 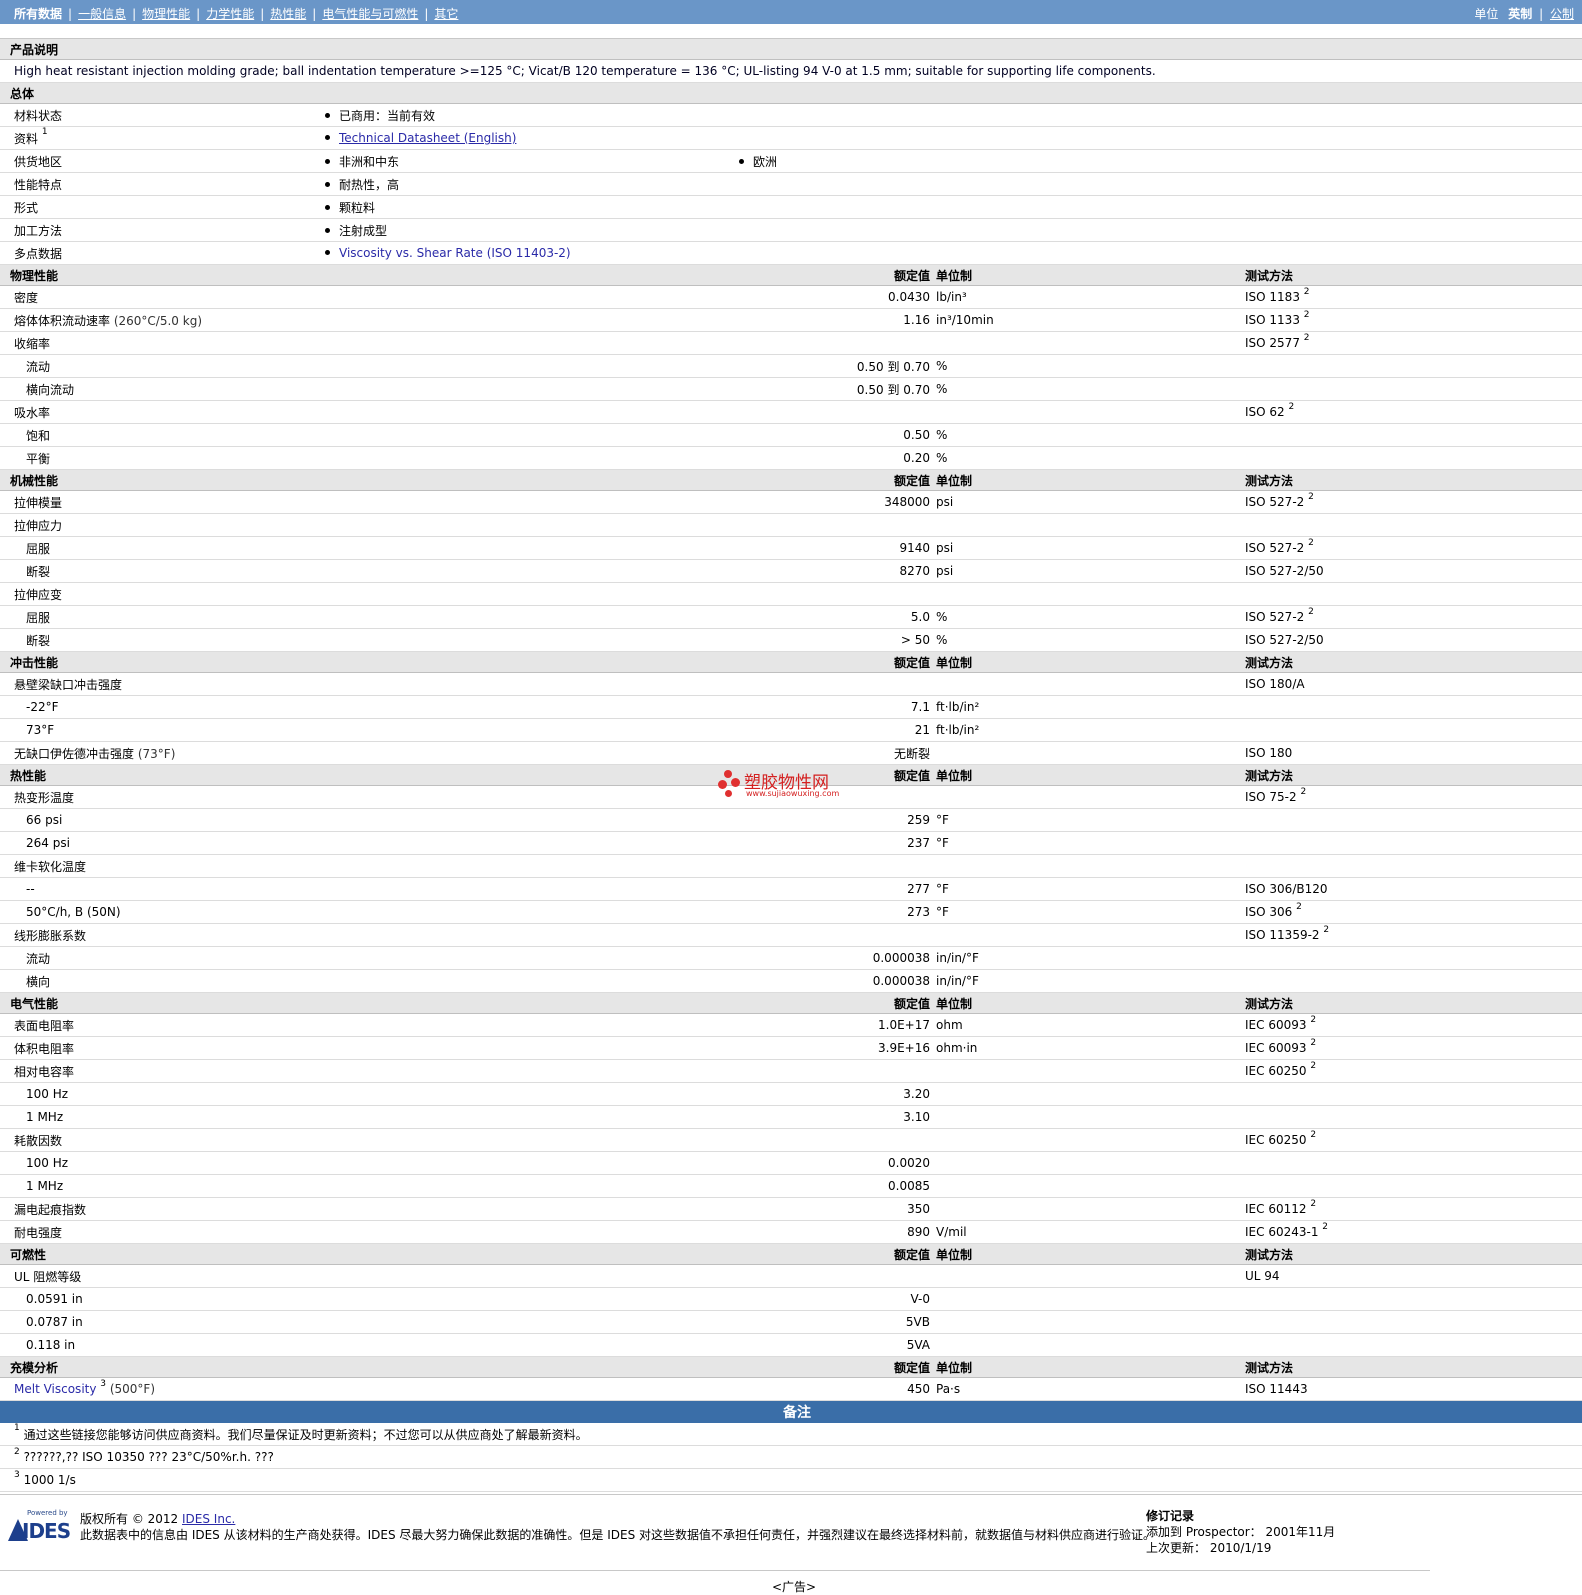 What do you see at coordinates (1413, 1071) in the screenshot?
I see `test-method: IEC 60250 2` at bounding box center [1413, 1071].